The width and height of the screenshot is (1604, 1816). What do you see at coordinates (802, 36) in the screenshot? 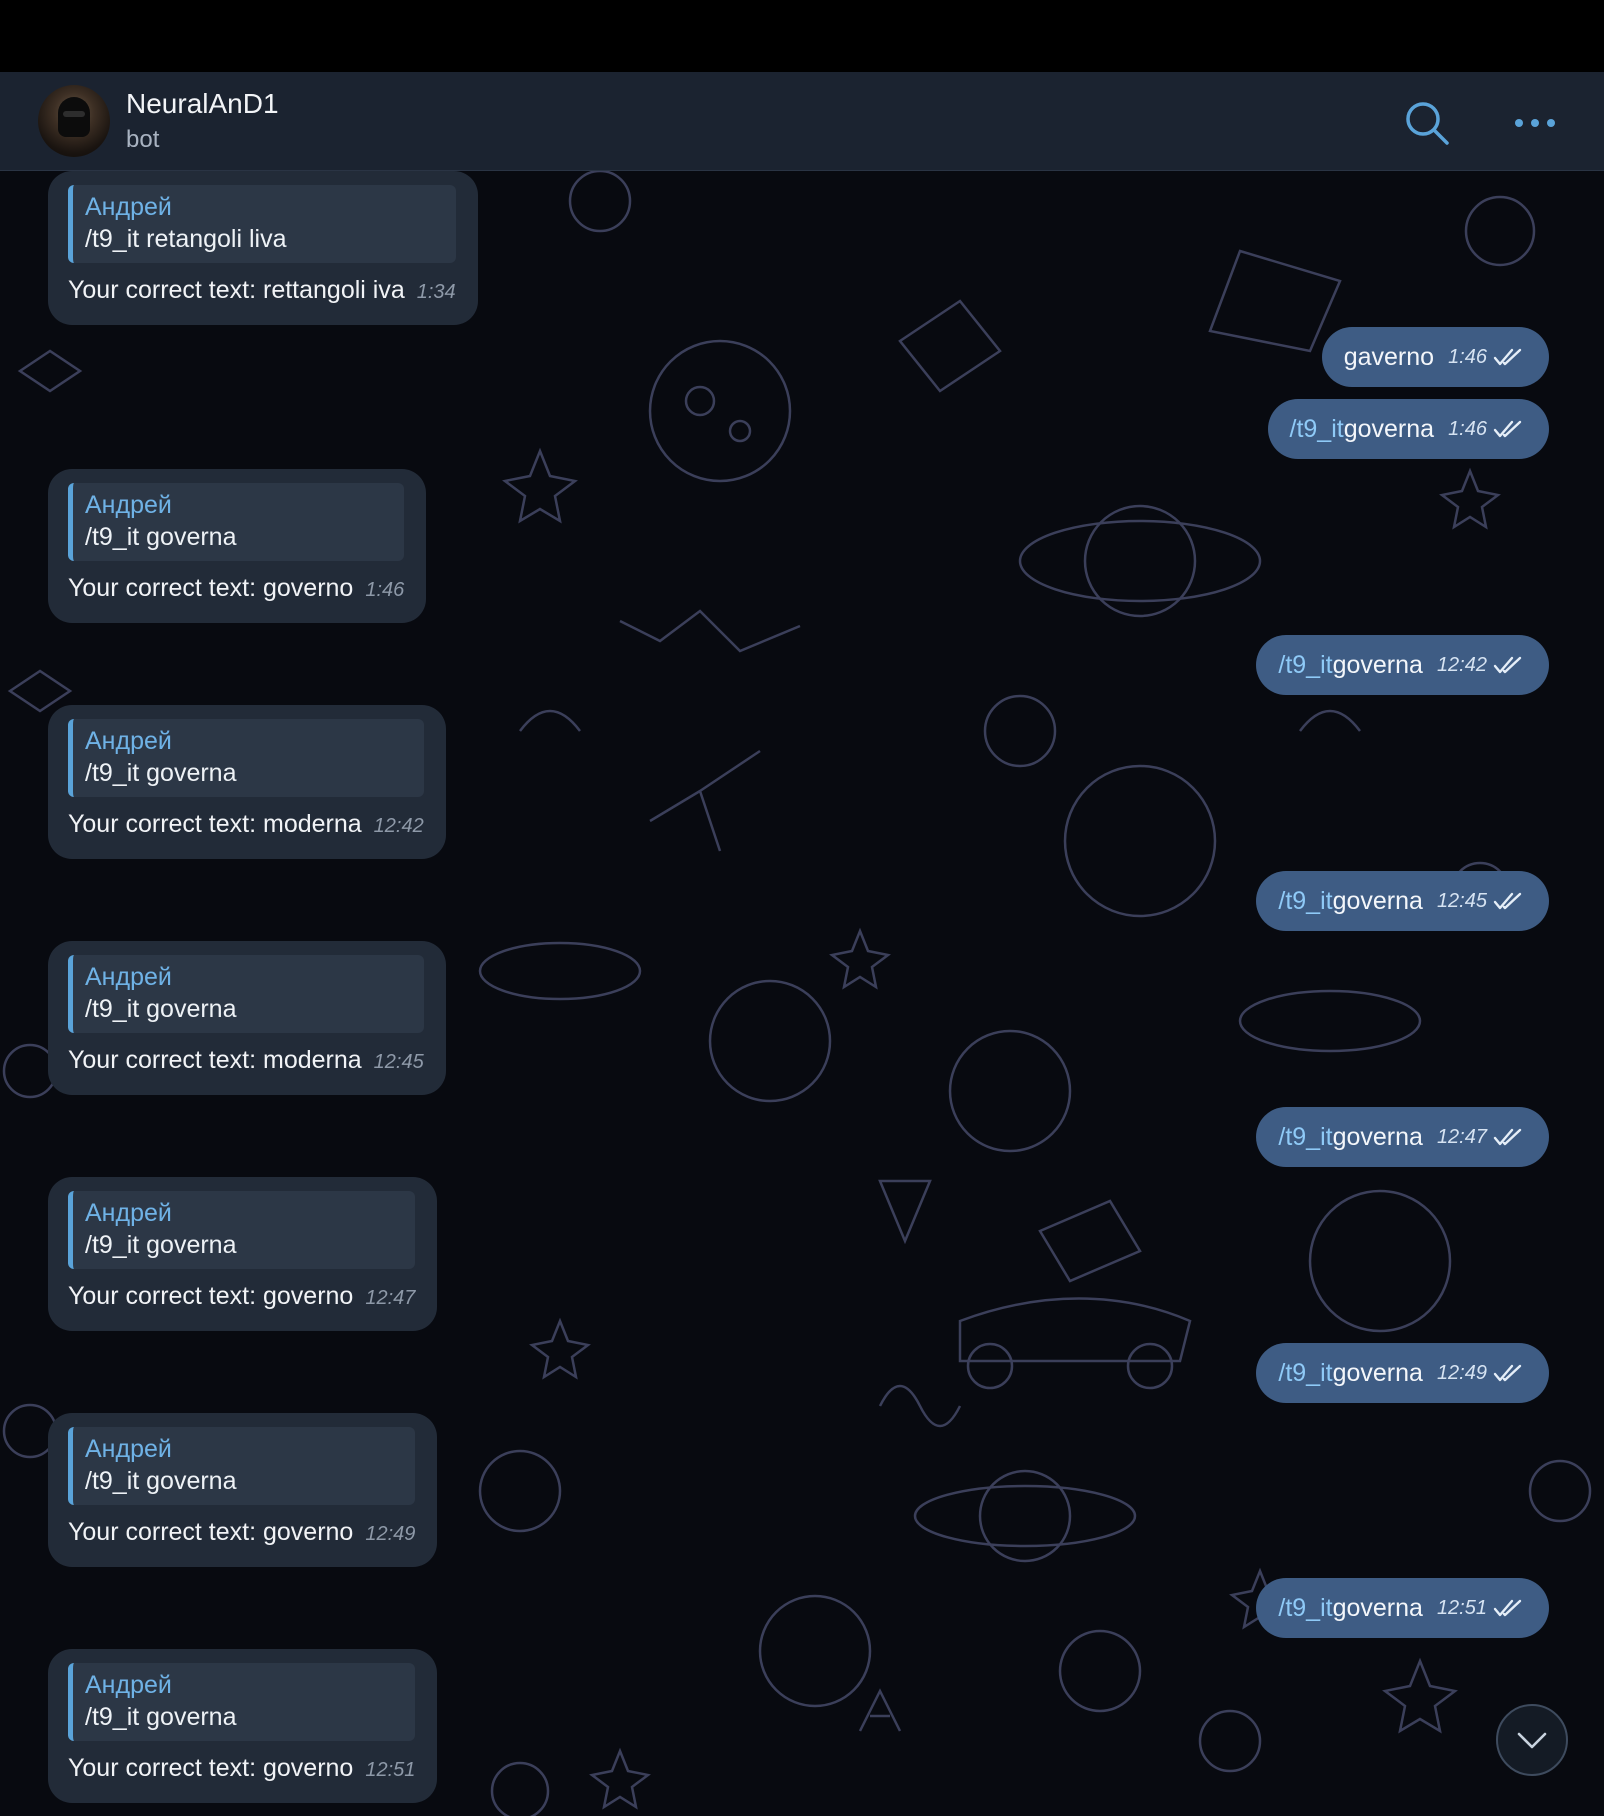
I see `status-bar-area` at bounding box center [802, 36].